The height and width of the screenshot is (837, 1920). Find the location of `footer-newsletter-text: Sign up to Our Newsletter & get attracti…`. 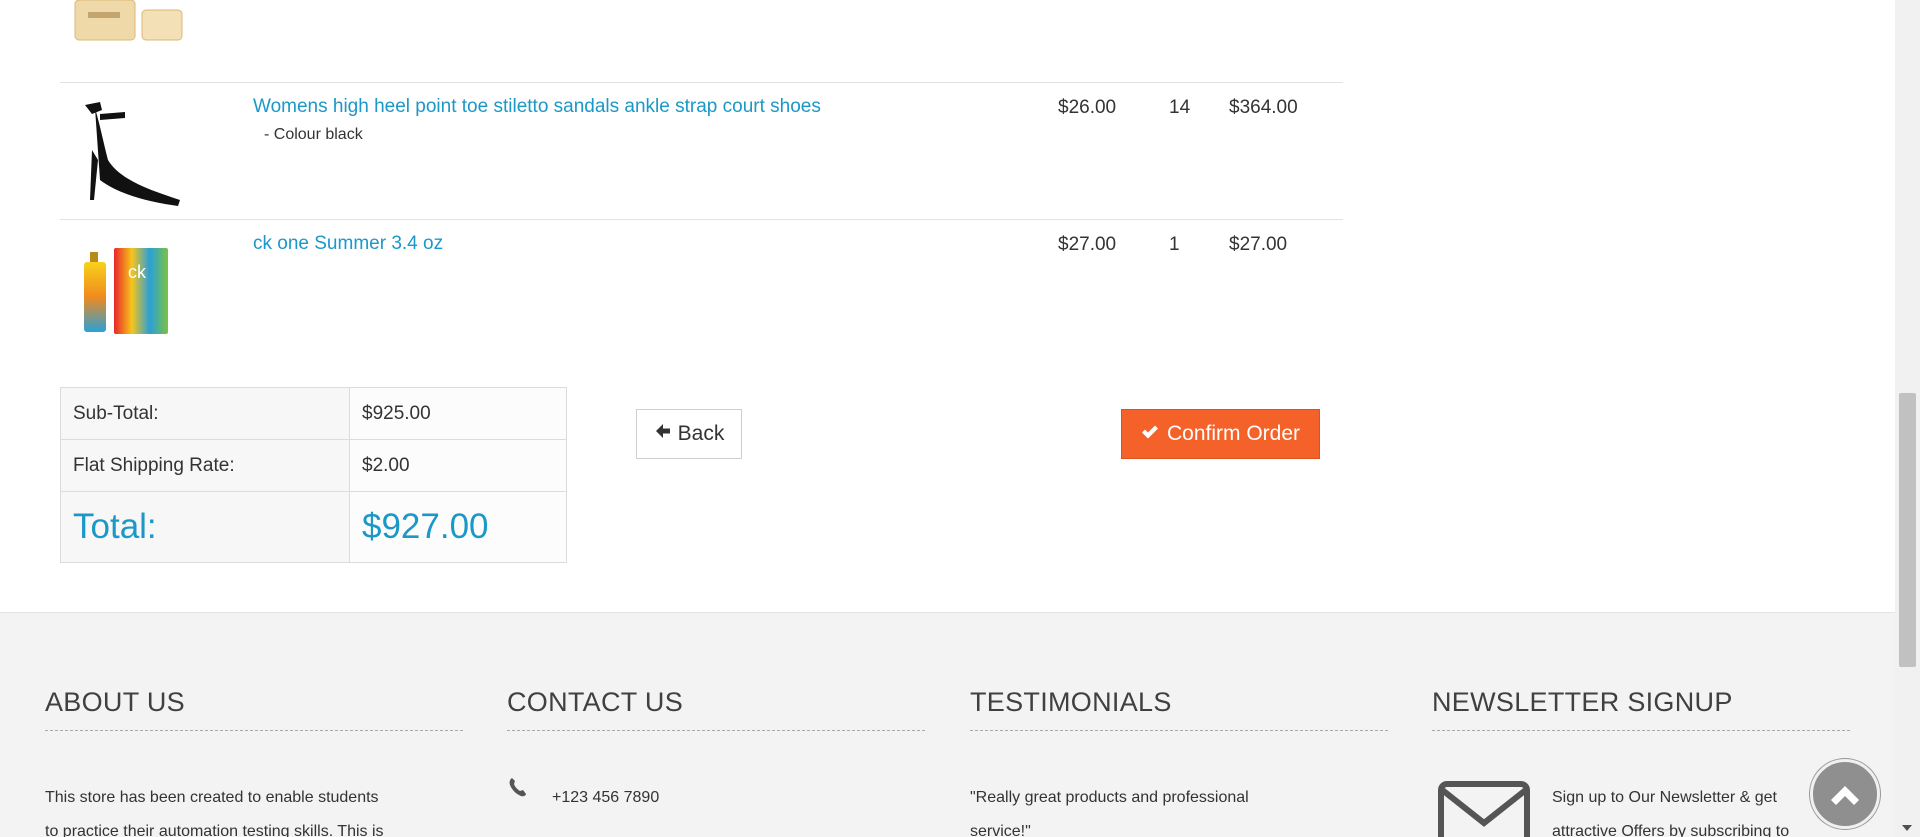

footer-newsletter-text: Sign up to Our Newsletter & get attracti… is located at coordinates (1702, 805).